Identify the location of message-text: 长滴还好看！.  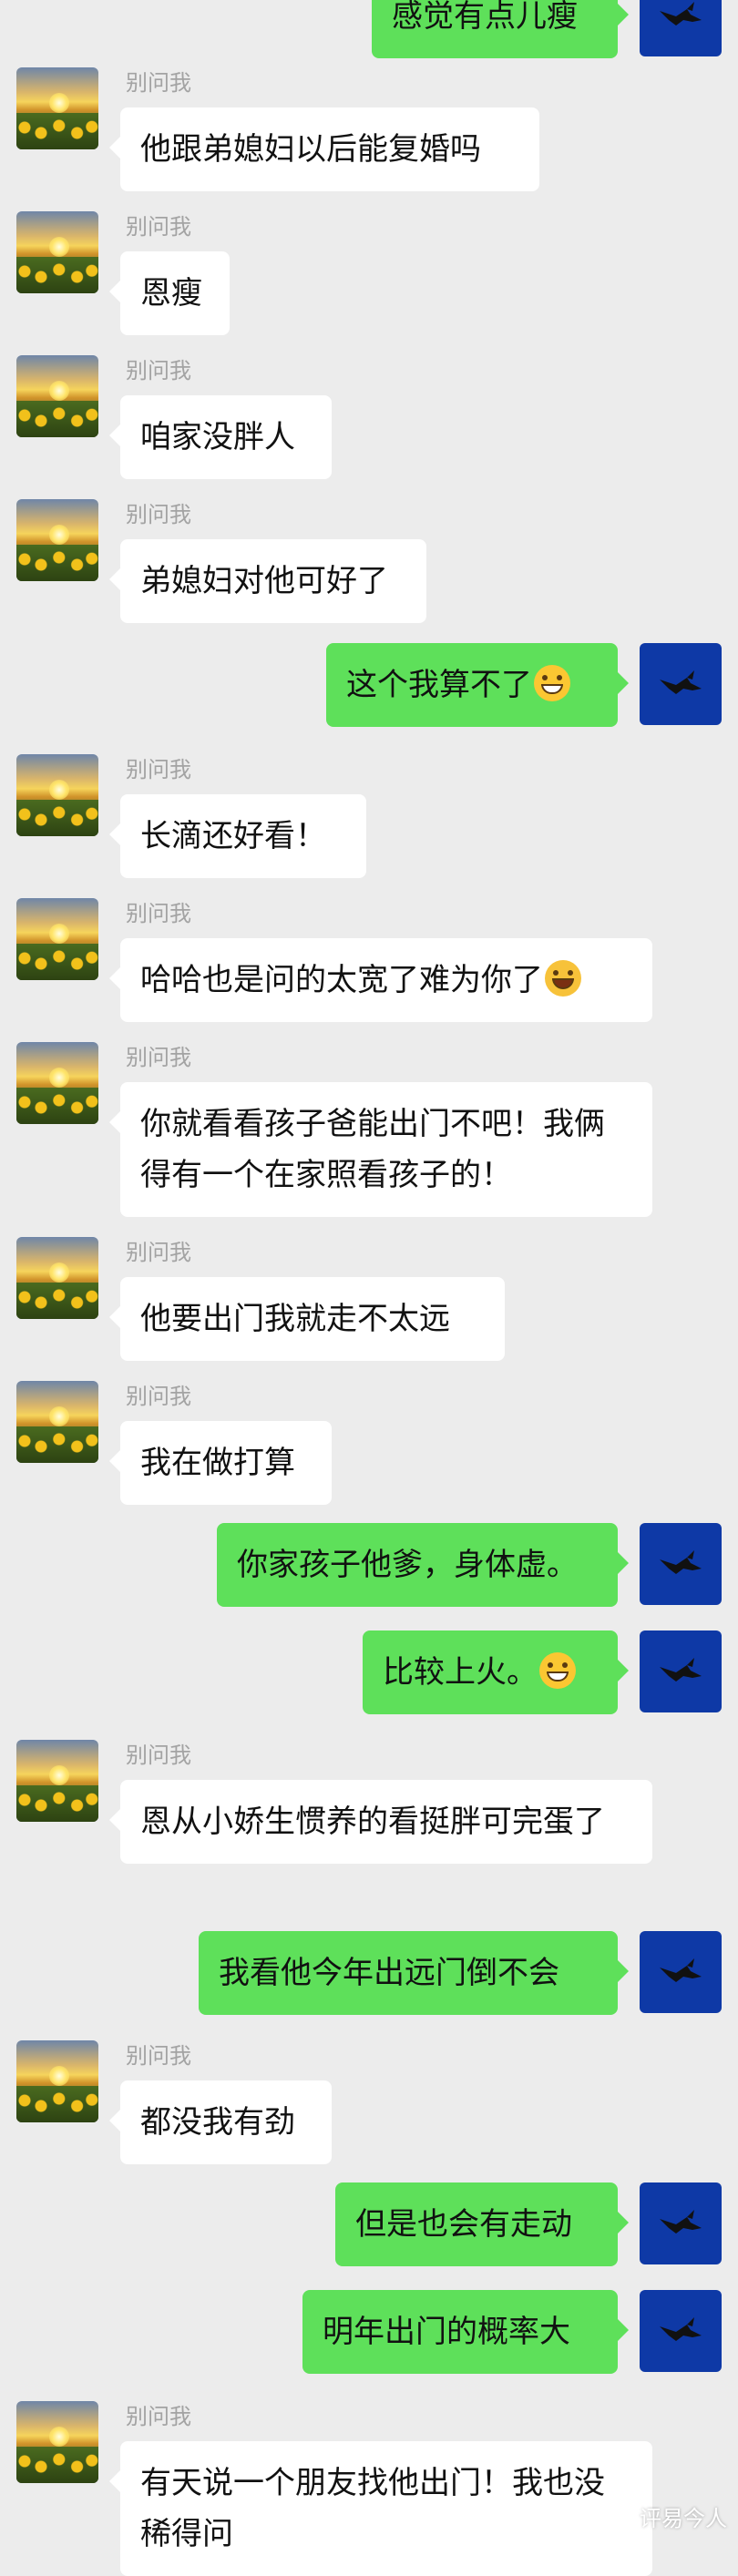
(233, 836).